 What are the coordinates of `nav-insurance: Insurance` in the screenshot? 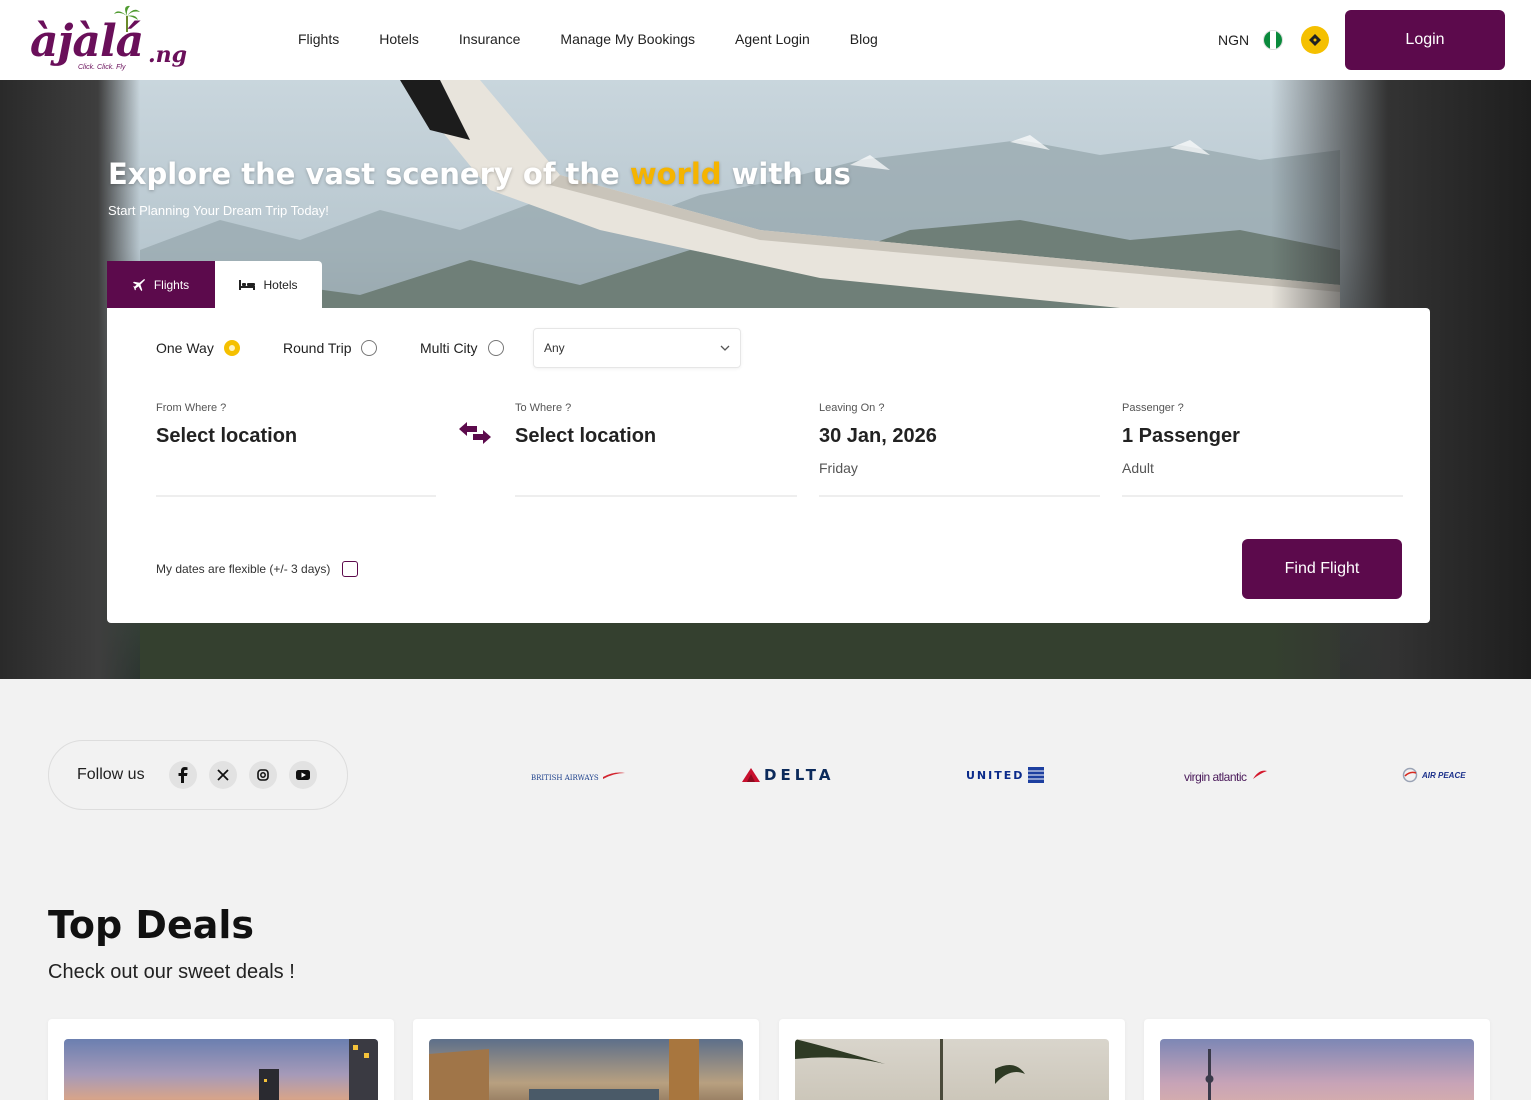 It's located at (489, 39).